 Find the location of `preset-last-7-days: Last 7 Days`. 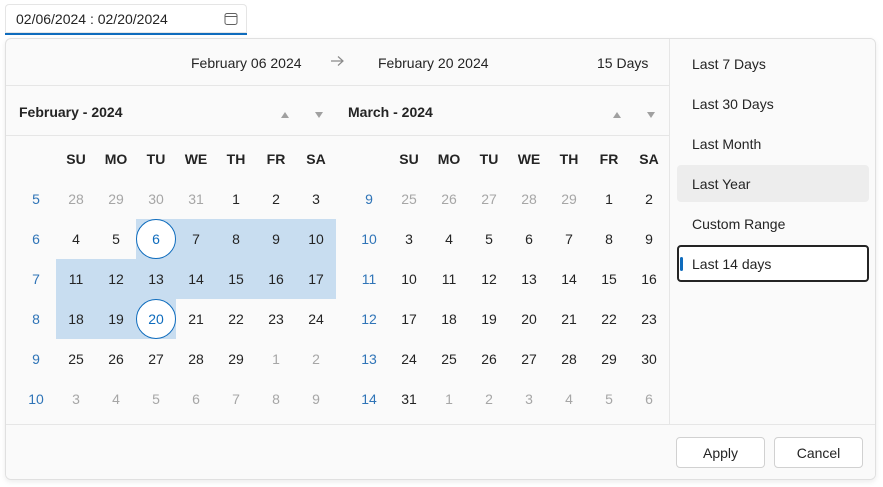

preset-last-7-days: Last 7 Days is located at coordinates (773, 63).